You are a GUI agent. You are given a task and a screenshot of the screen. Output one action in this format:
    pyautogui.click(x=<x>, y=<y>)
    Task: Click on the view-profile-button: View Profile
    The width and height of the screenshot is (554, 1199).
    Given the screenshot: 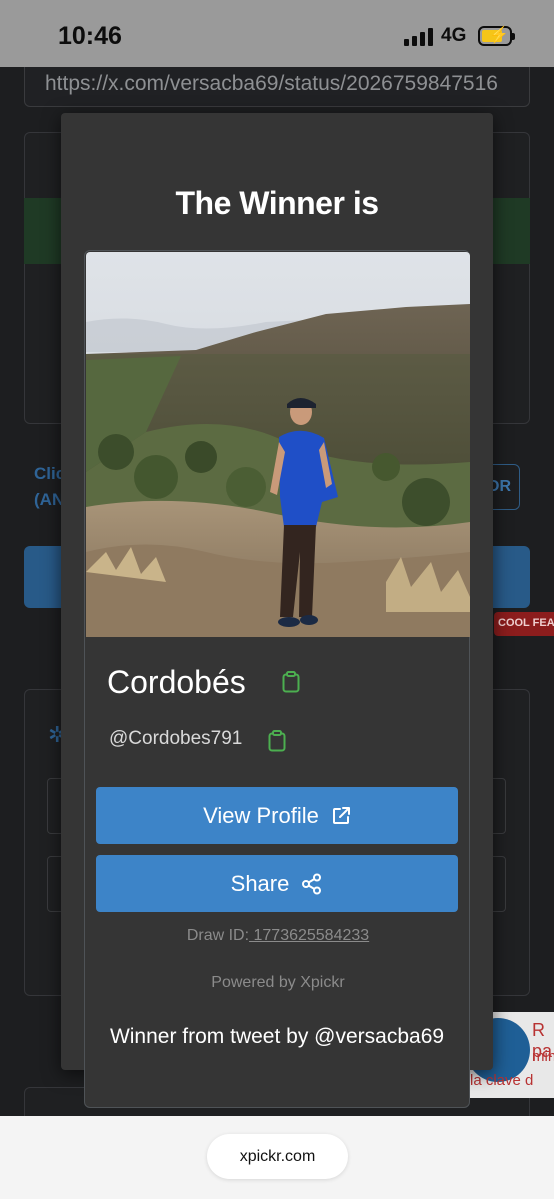 What is the action you would take?
    pyautogui.click(x=277, y=815)
    